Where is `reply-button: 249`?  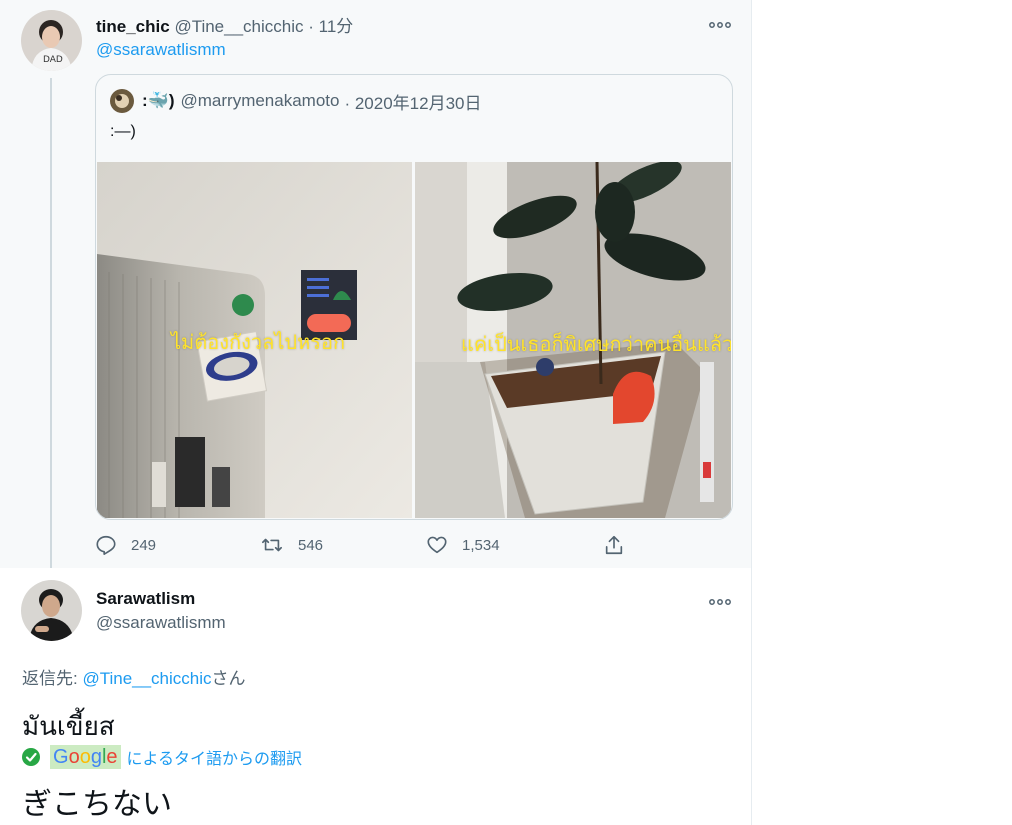 reply-button: 249 is located at coordinates (125, 545).